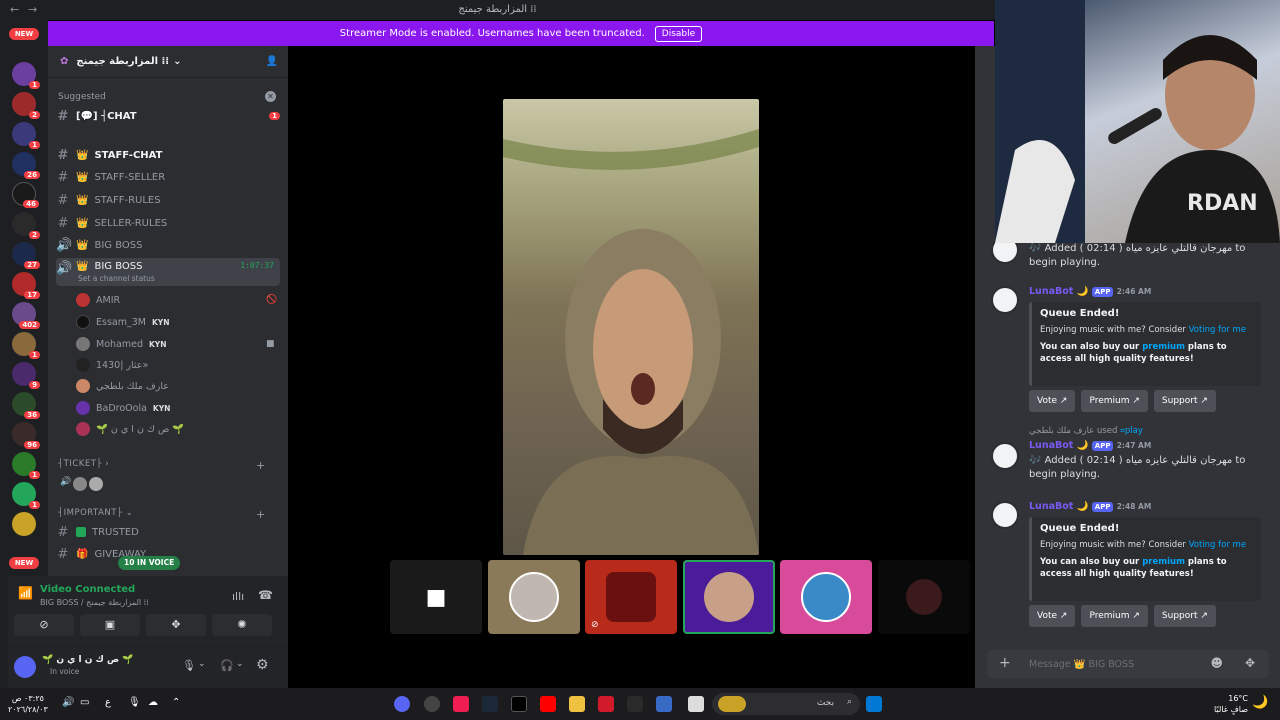 Image resolution: width=1280 pixels, height=720 pixels. I want to click on input-language: ع, so click(108, 702).